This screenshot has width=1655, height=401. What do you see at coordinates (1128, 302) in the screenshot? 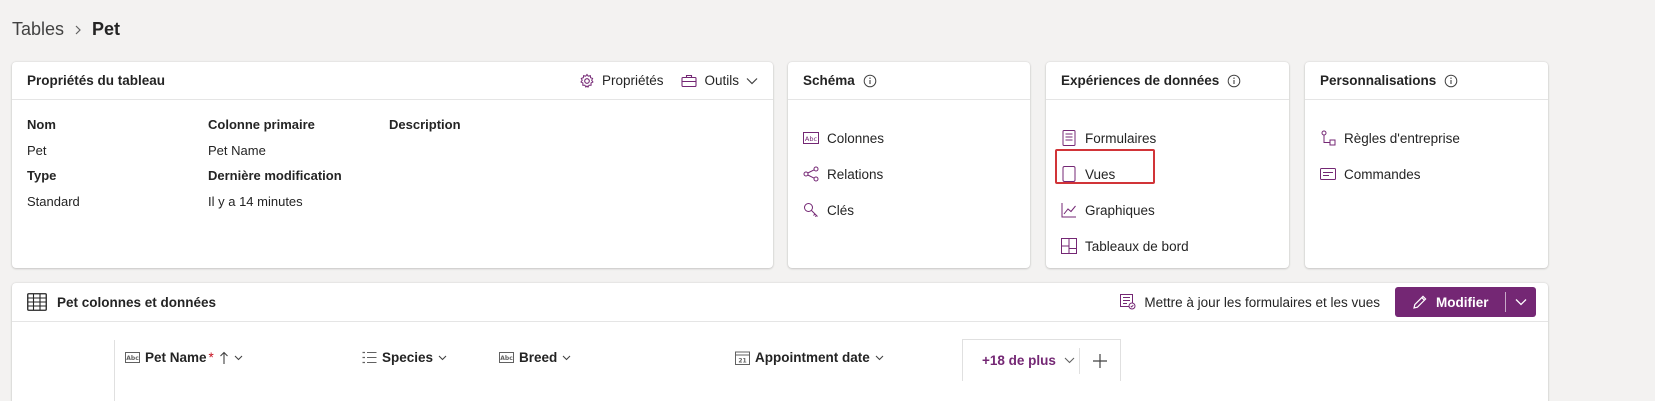
I see `form-update-icon` at bounding box center [1128, 302].